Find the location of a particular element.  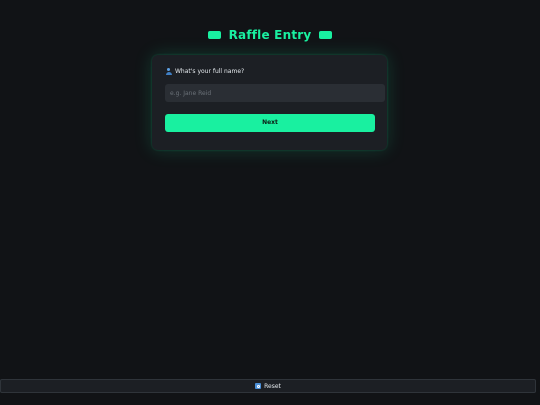

next-button: Next is located at coordinates (270, 123).